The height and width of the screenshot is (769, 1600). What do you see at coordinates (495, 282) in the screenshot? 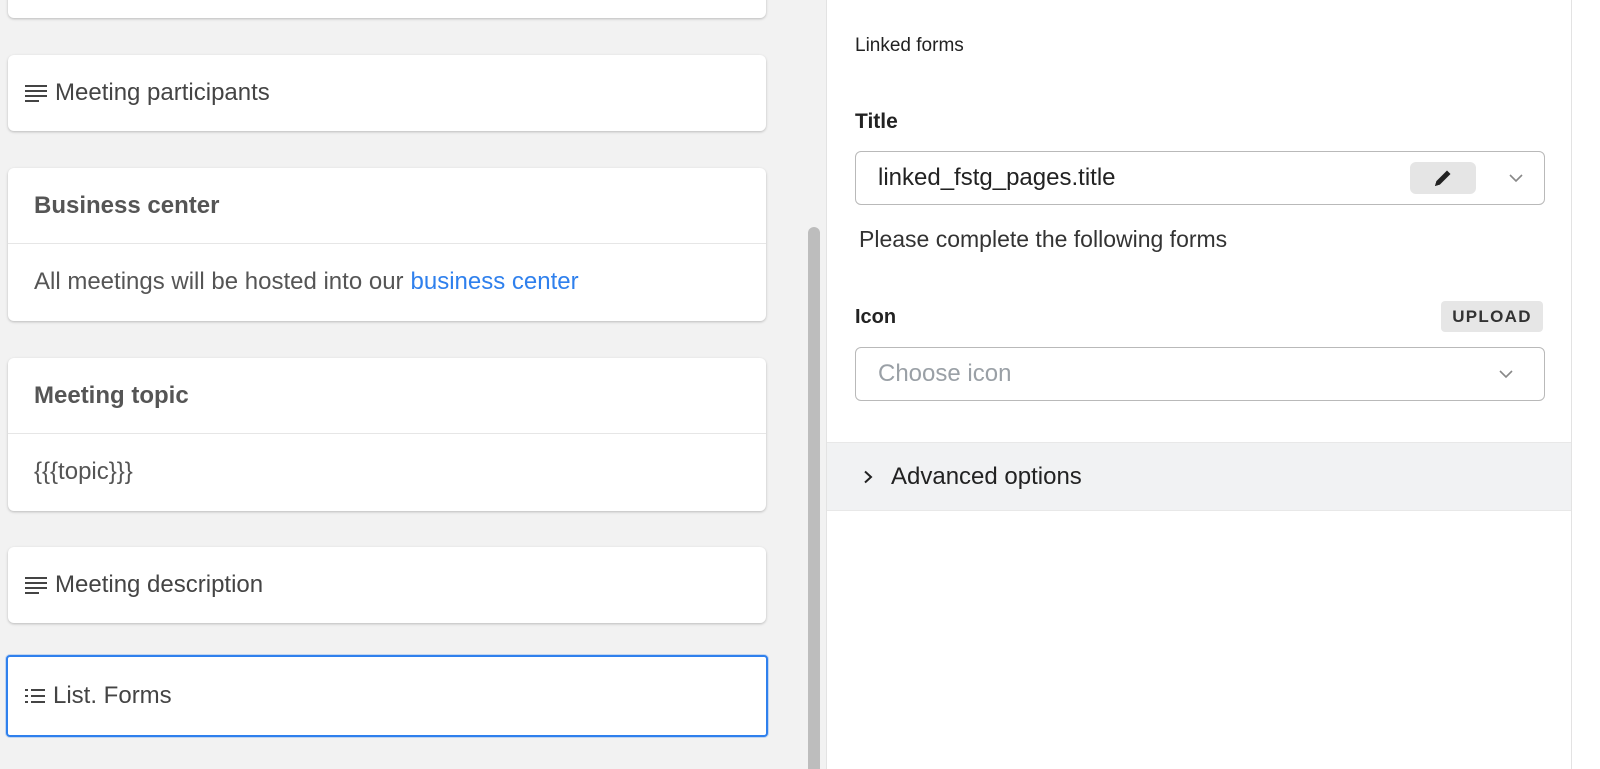
I see `business-center-link: business center` at bounding box center [495, 282].